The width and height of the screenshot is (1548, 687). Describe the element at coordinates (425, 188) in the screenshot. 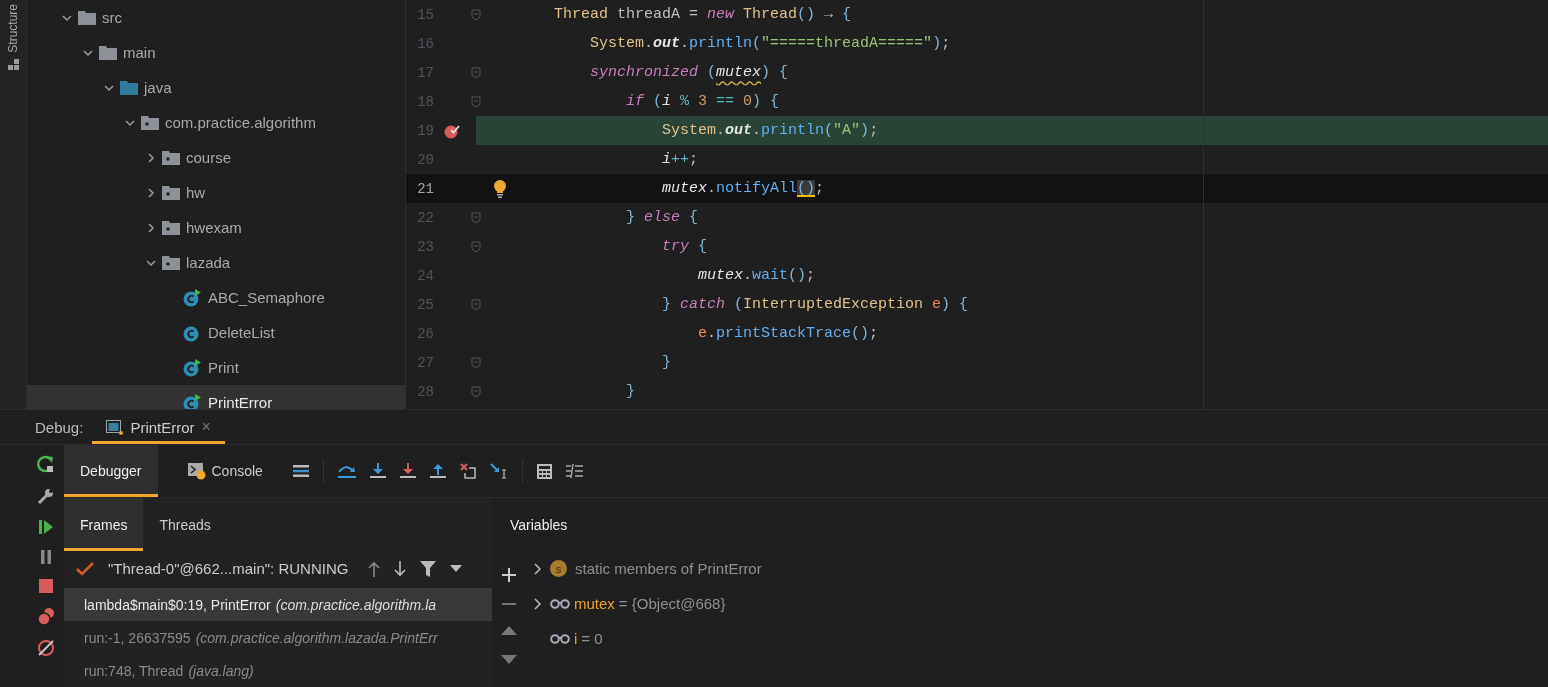

I see `line-number: 21` at that location.